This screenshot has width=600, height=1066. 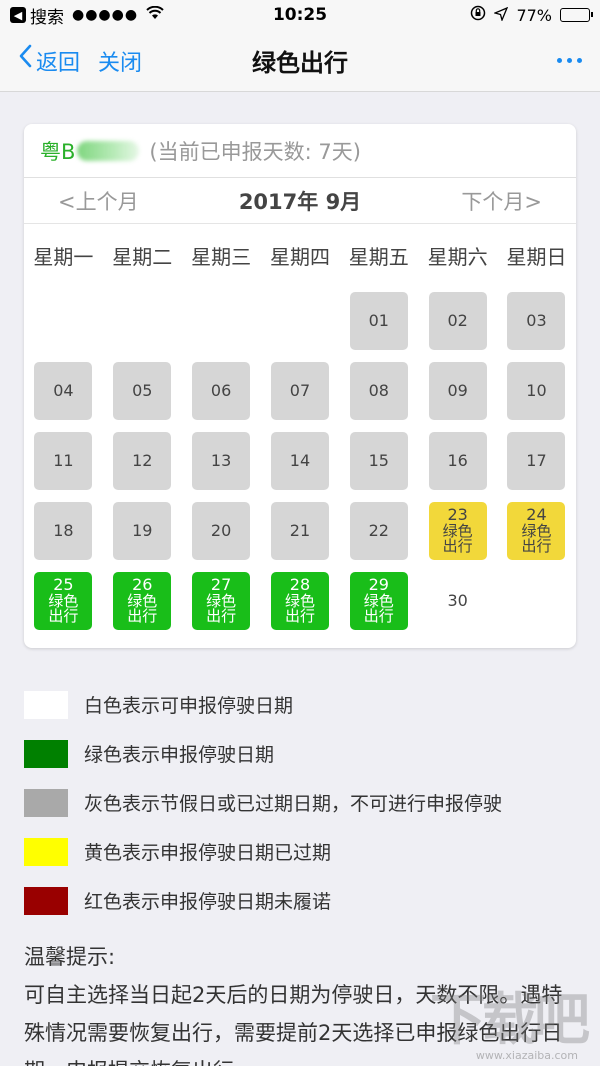 I want to click on calendar-day-12: 12, so click(x=142, y=461).